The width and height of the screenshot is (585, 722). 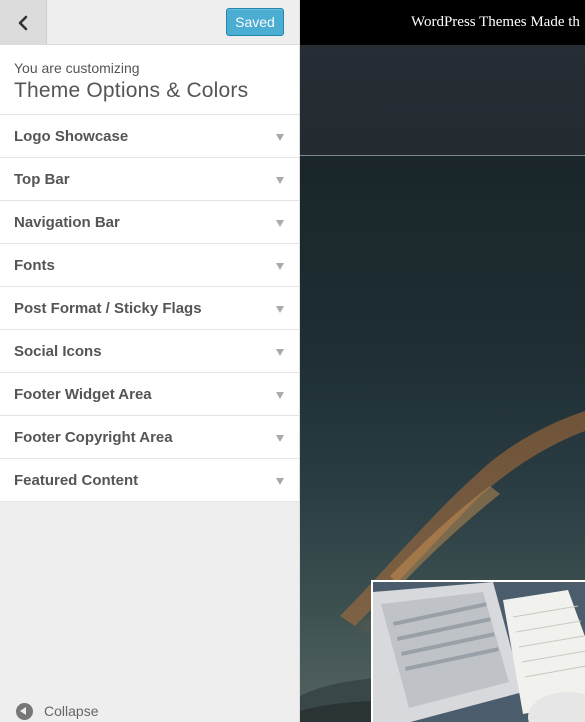 What do you see at coordinates (149, 222) in the screenshot?
I see `section-navigation-bar: Navigation Bar` at bounding box center [149, 222].